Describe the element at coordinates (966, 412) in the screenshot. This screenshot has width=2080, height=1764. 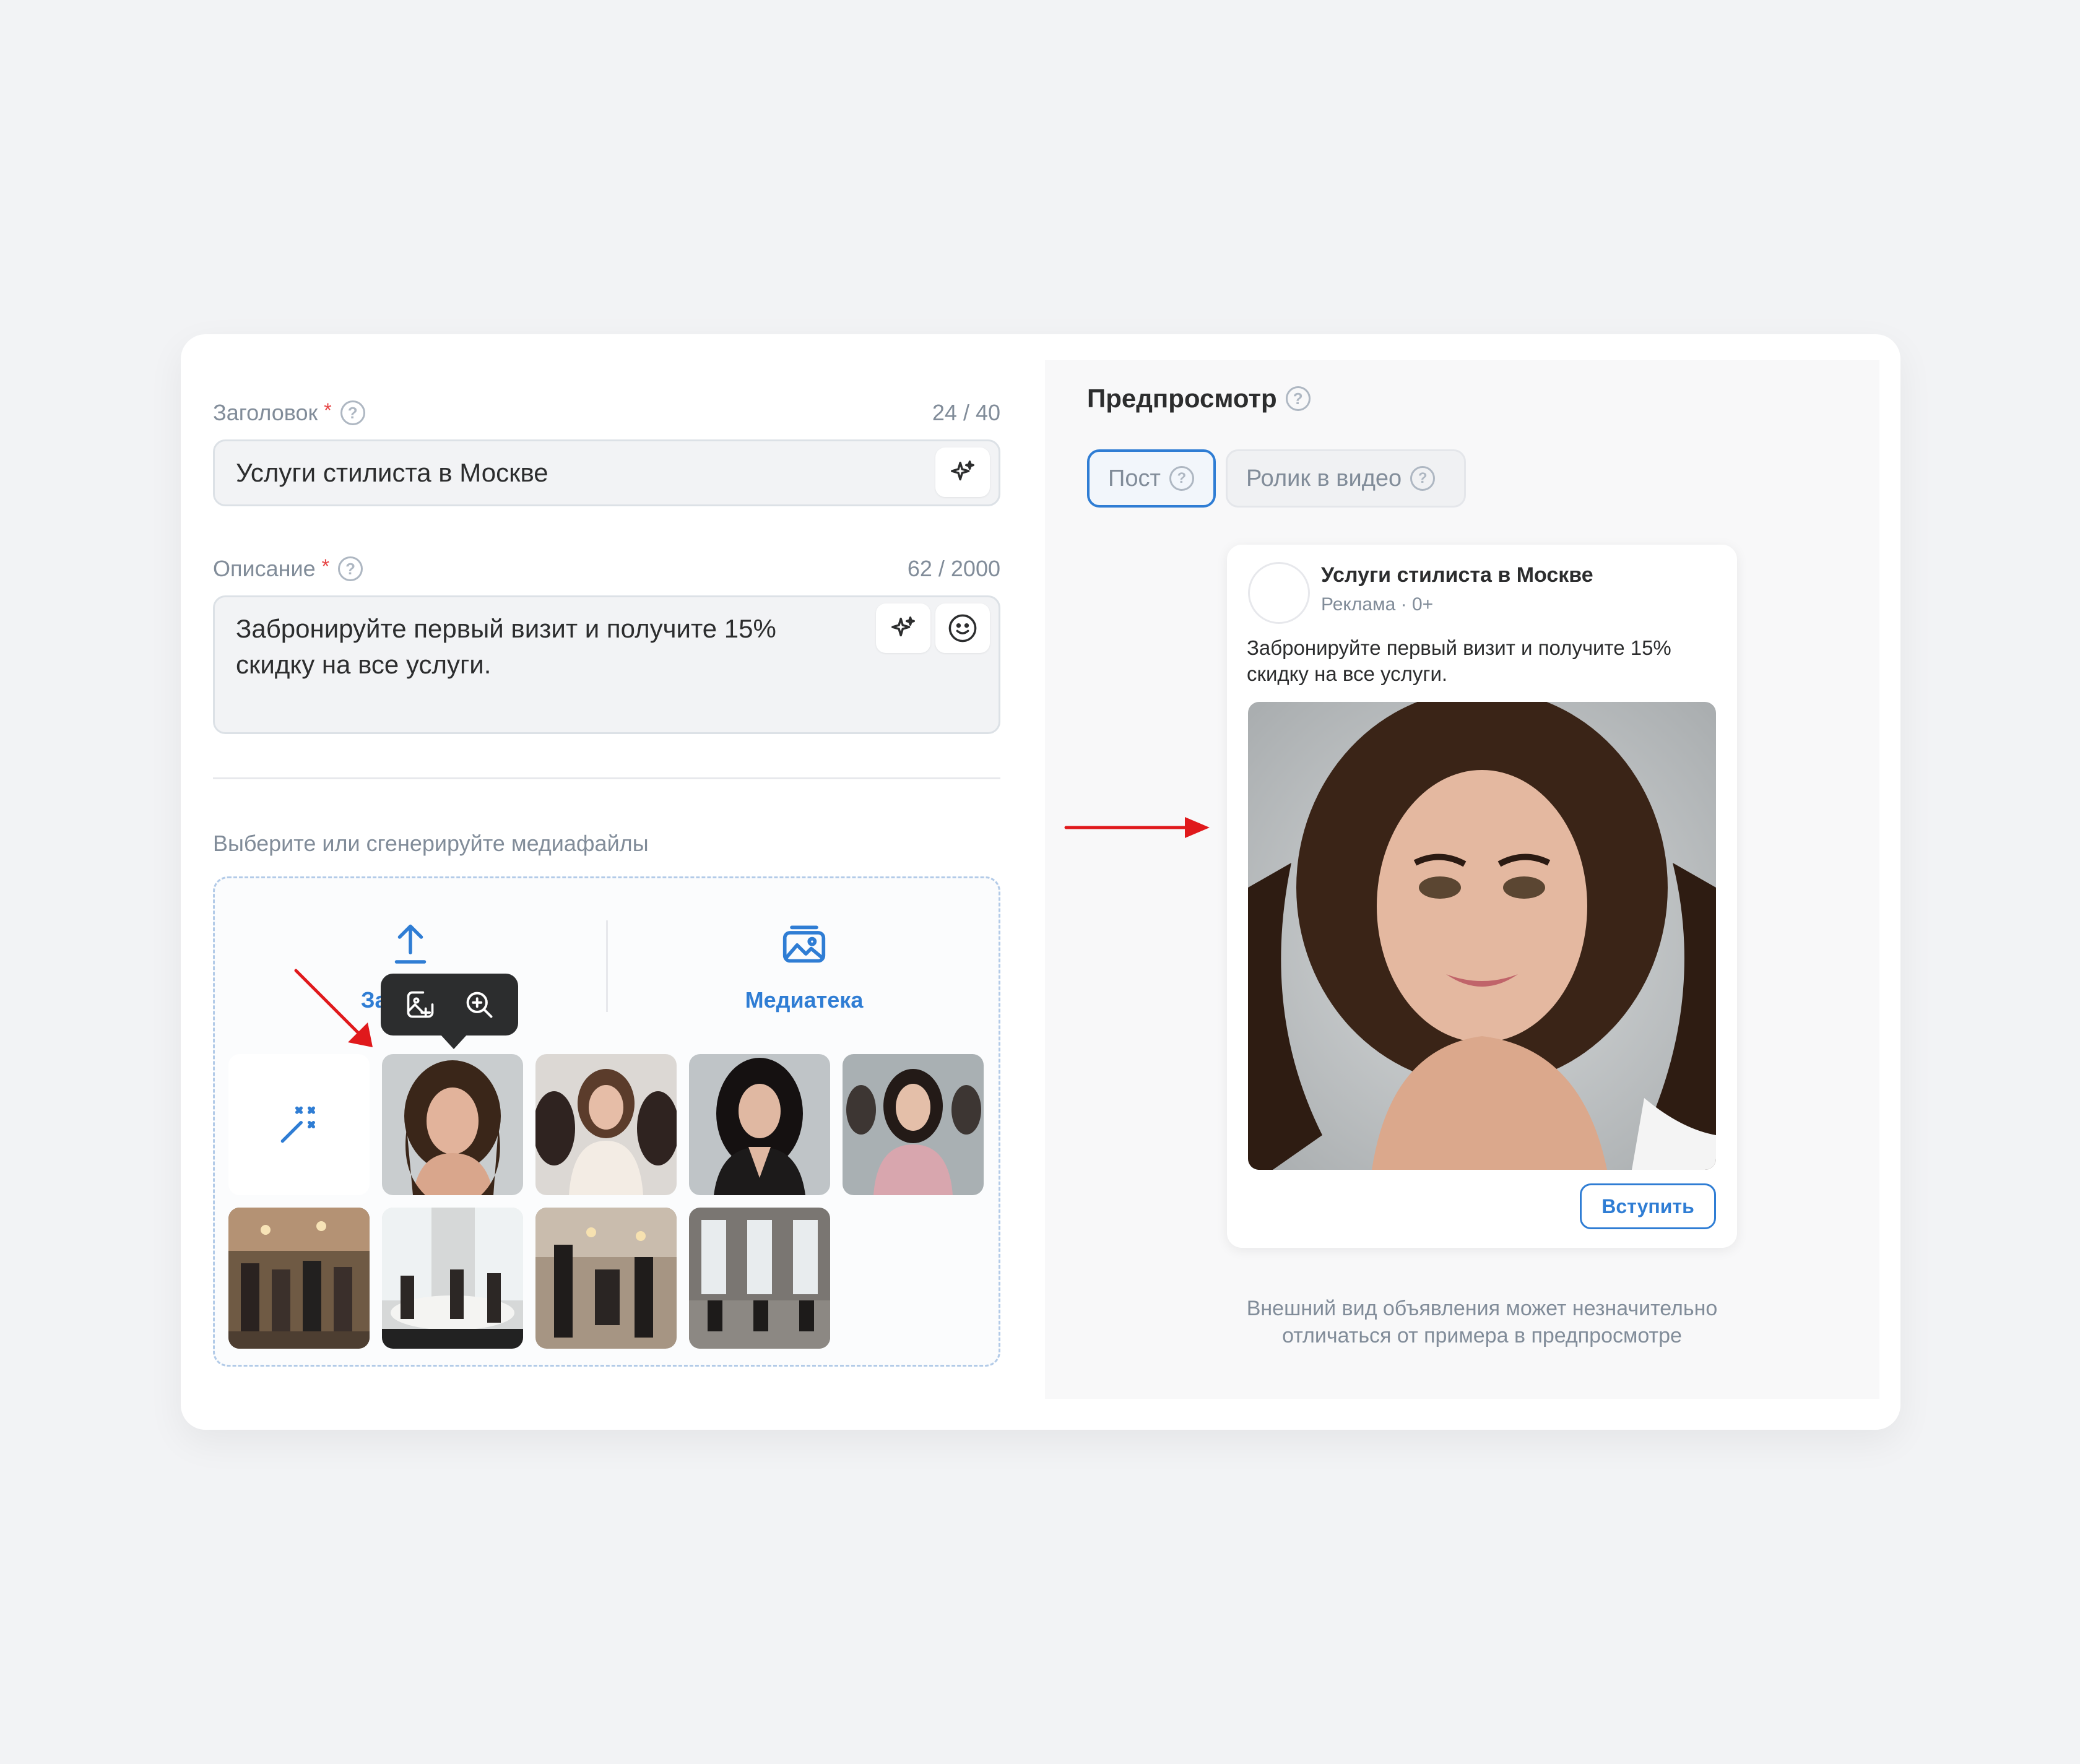
I see `title-char-counter: 24 / 40` at that location.